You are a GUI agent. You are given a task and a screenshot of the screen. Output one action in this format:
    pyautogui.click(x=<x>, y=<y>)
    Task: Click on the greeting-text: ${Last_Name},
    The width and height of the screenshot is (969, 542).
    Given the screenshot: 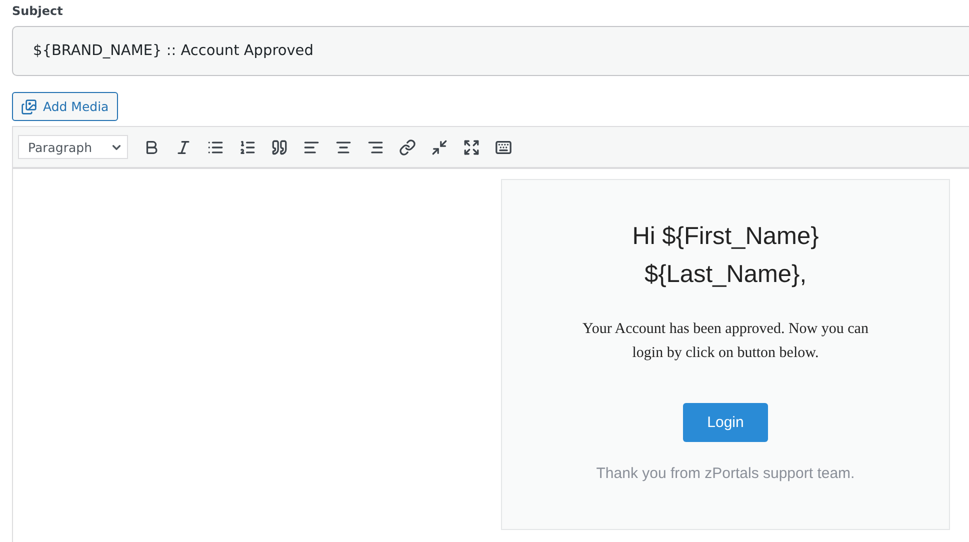 What is the action you would take?
    pyautogui.click(x=725, y=275)
    